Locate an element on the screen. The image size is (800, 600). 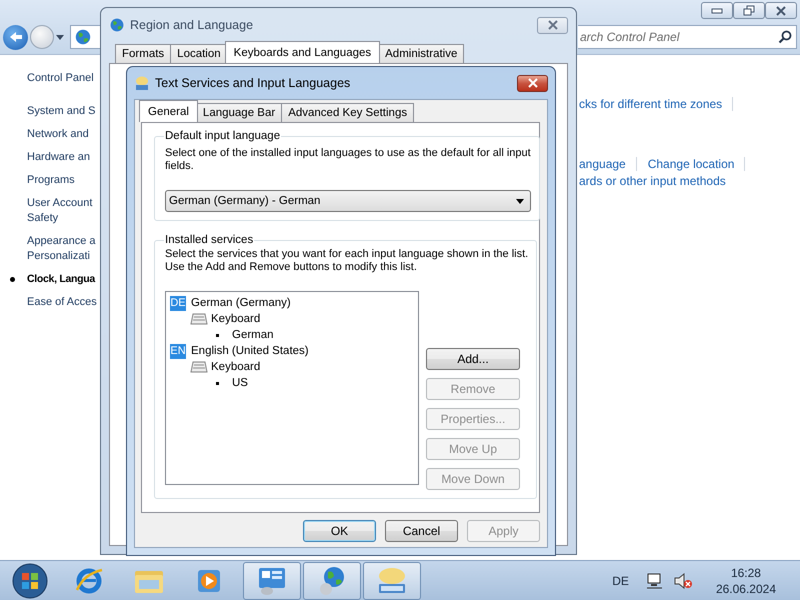
window-title: Text Services and Input Languages is located at coordinates (252, 83).